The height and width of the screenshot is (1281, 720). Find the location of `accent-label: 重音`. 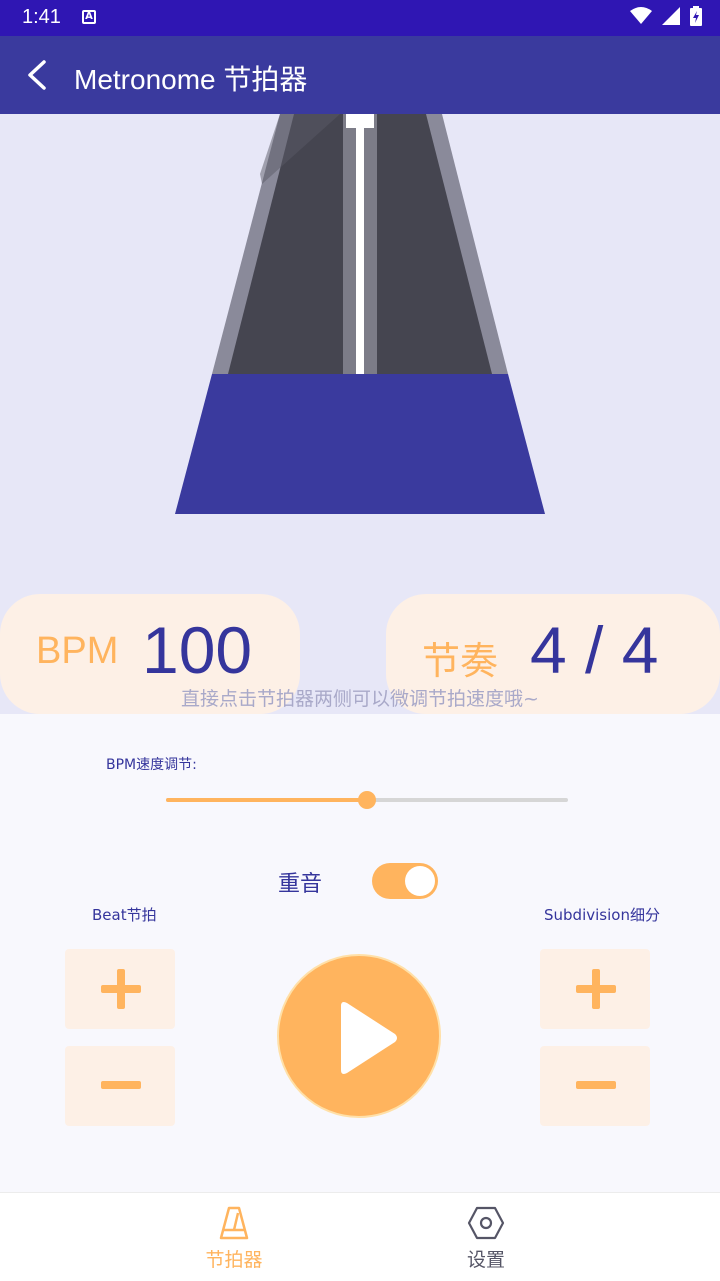

accent-label: 重音 is located at coordinates (300, 884).